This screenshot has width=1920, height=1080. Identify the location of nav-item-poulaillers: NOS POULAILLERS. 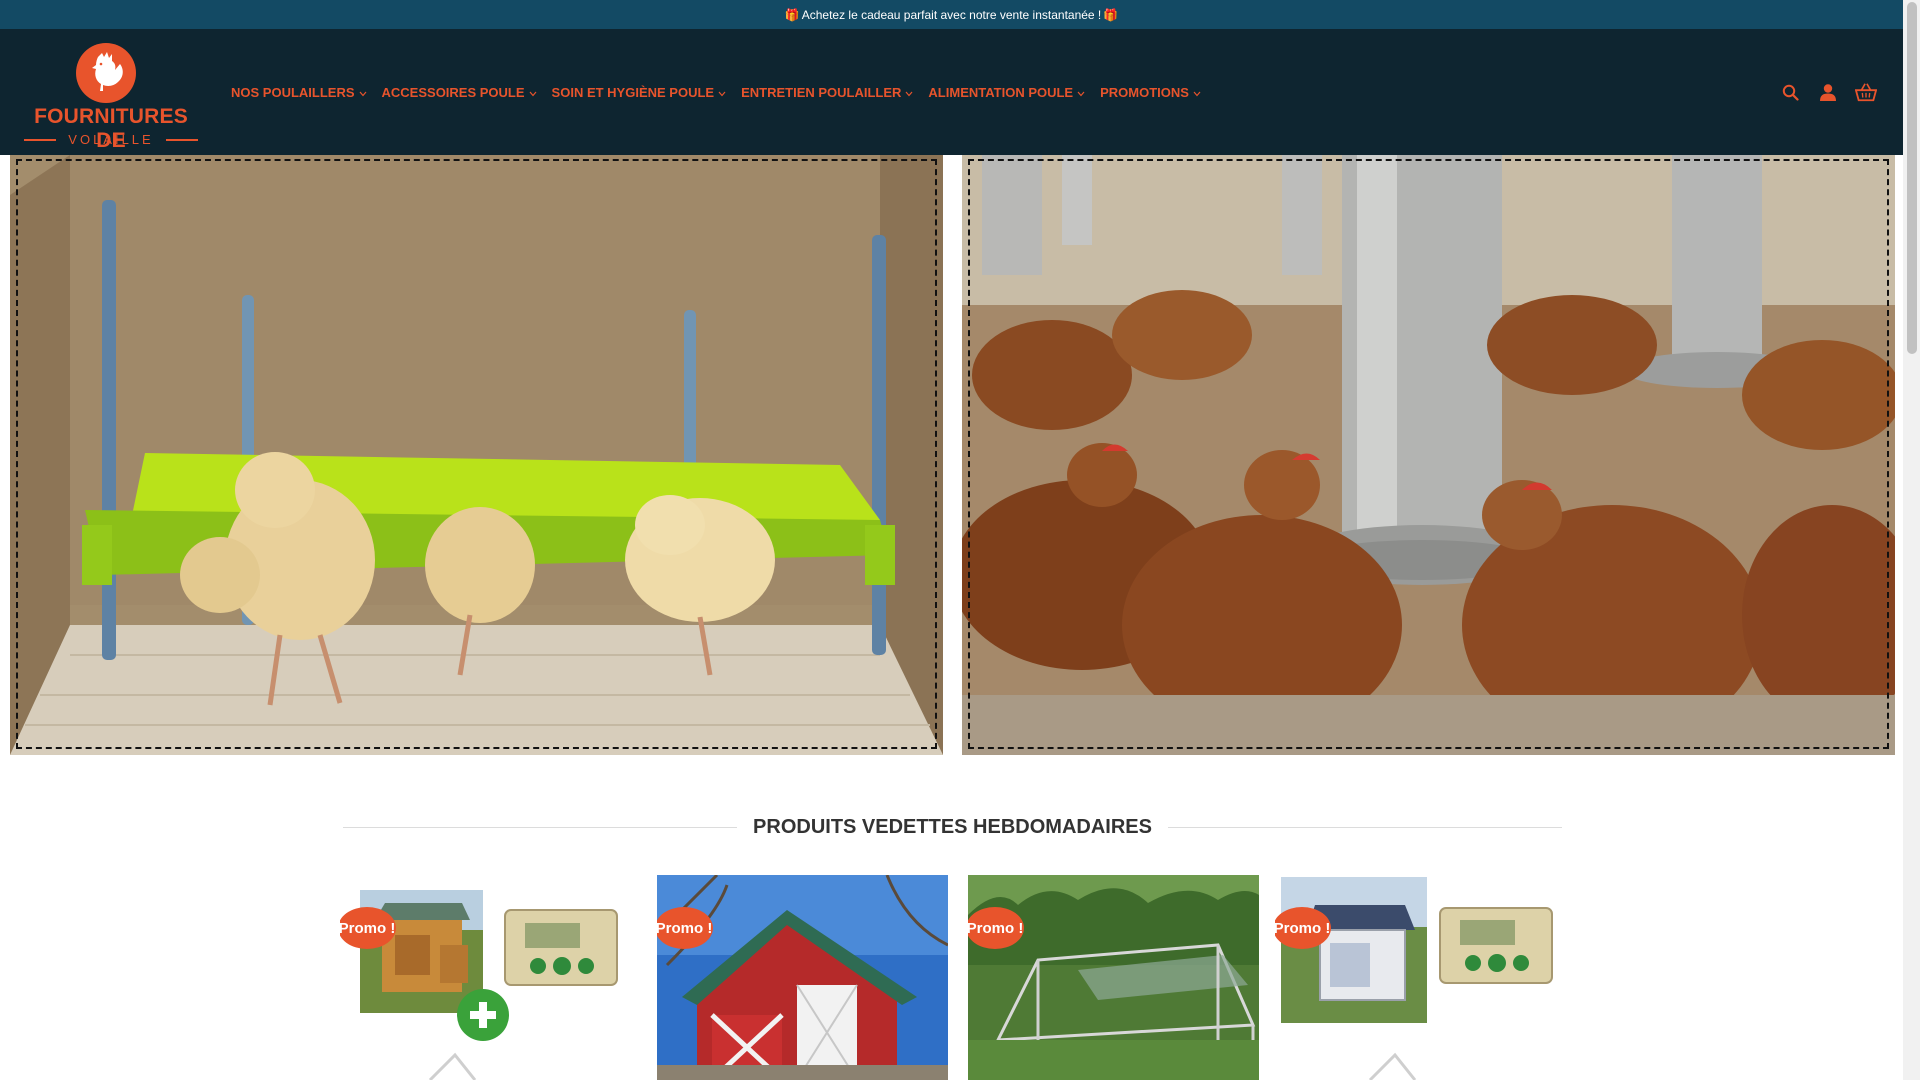
(299, 92).